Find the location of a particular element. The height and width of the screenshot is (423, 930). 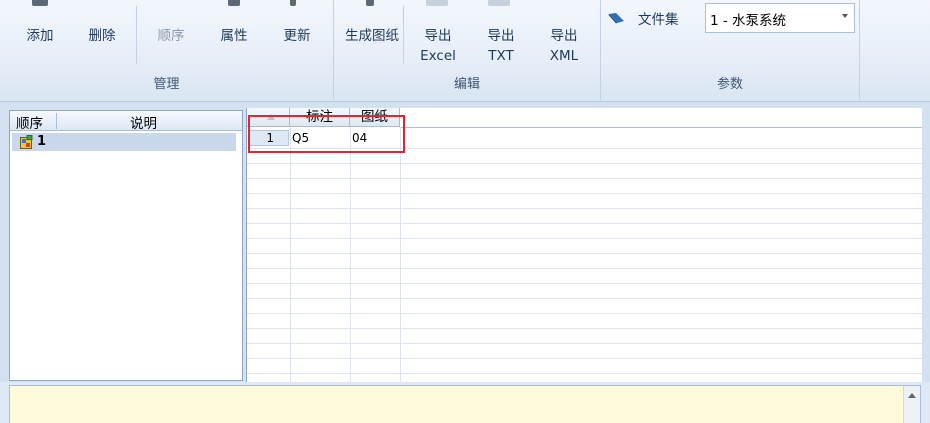

update-button: 更新 is located at coordinates (297, 36).